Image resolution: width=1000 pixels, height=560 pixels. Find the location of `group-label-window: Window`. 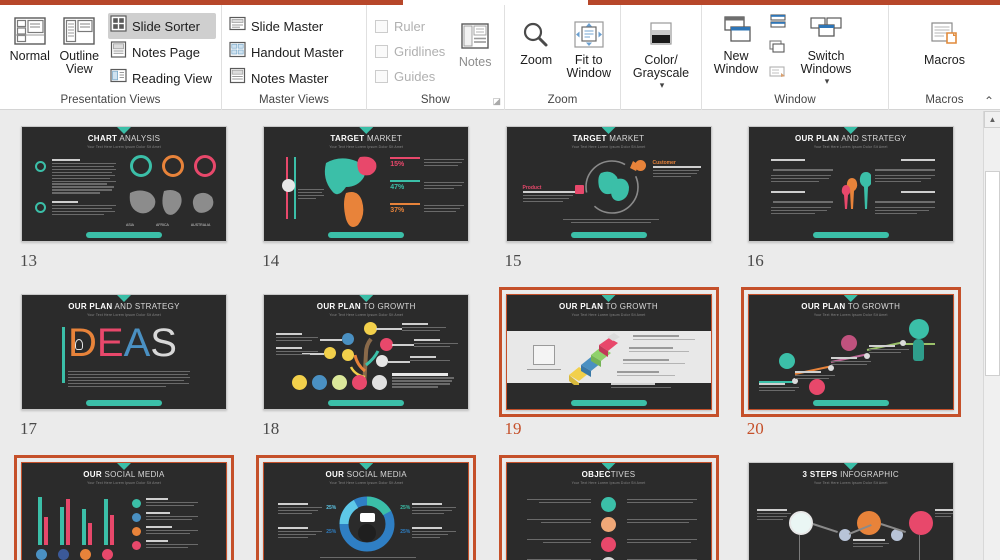

group-label-window: Window is located at coordinates (795, 100).